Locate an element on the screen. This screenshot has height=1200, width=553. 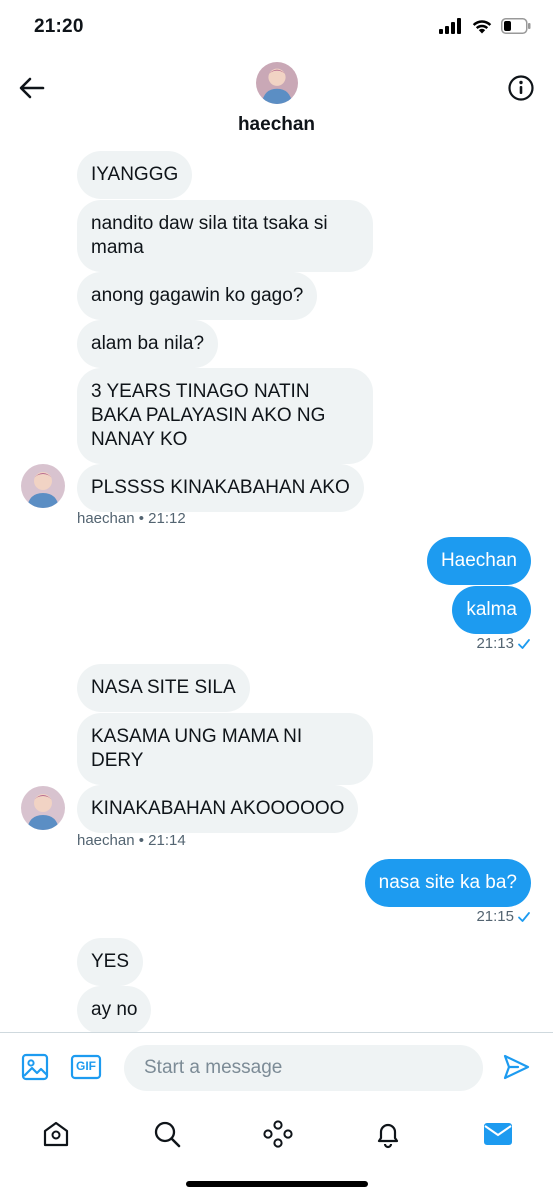
incoming-message: YES is located at coordinates (110, 962).